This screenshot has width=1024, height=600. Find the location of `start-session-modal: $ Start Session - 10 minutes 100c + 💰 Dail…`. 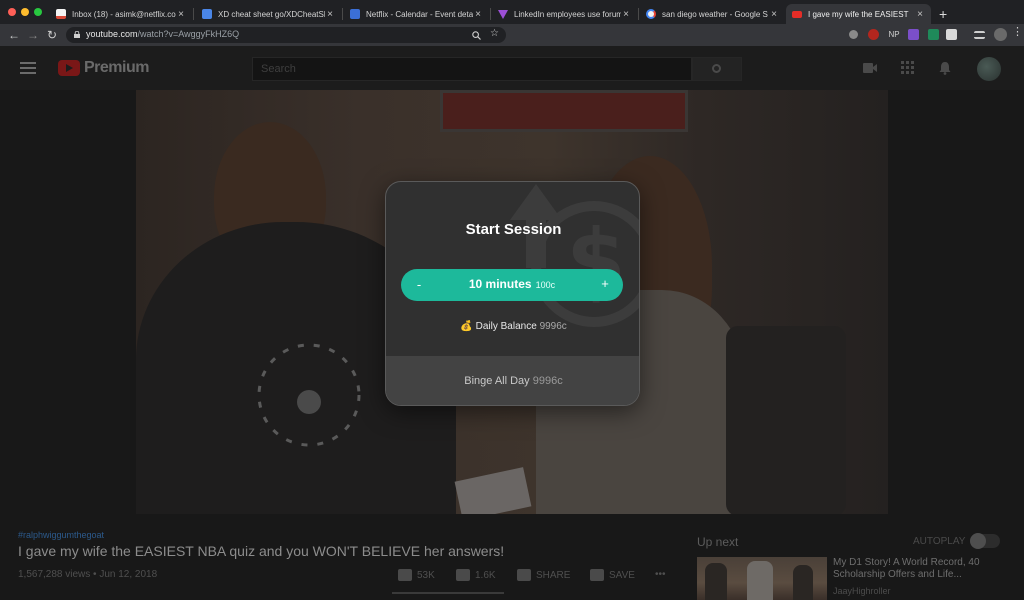

start-session-modal: $ Start Session - 10 minutes 100c + 💰 Dail… is located at coordinates (512, 293).